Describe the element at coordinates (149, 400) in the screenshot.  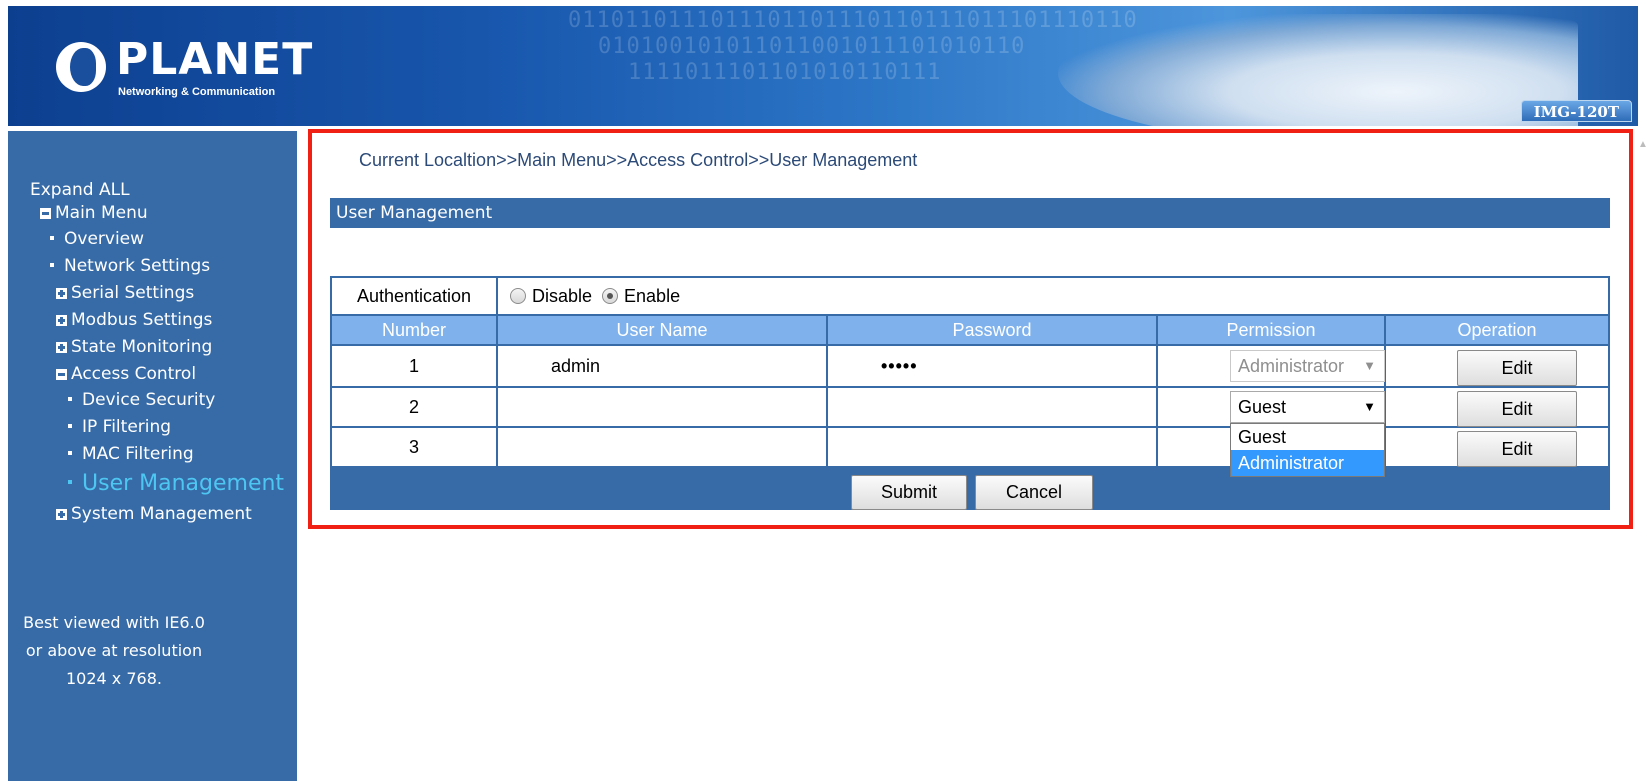
I see `sidebar-item-label: Device Security` at that location.